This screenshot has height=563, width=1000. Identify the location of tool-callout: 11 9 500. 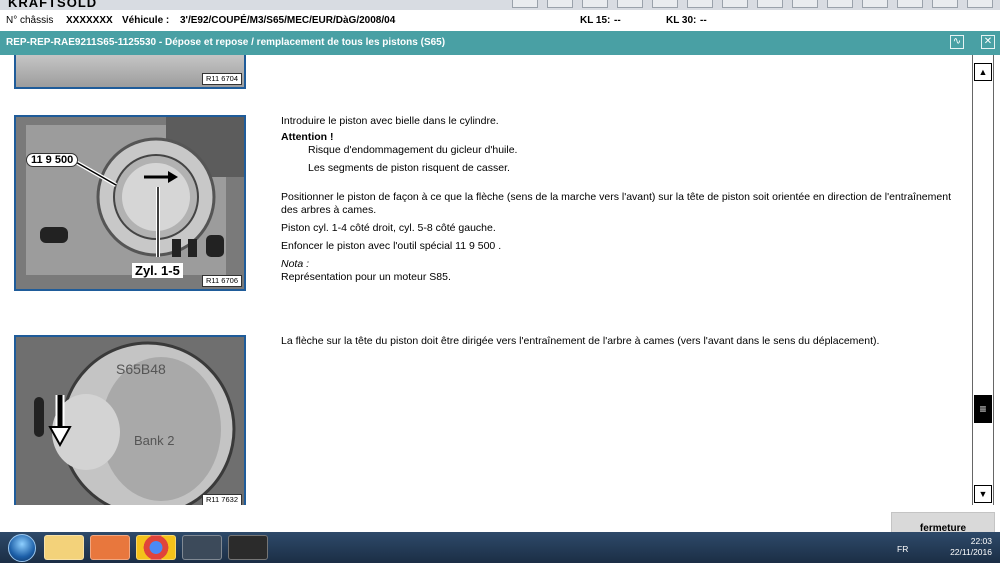
(52, 160).